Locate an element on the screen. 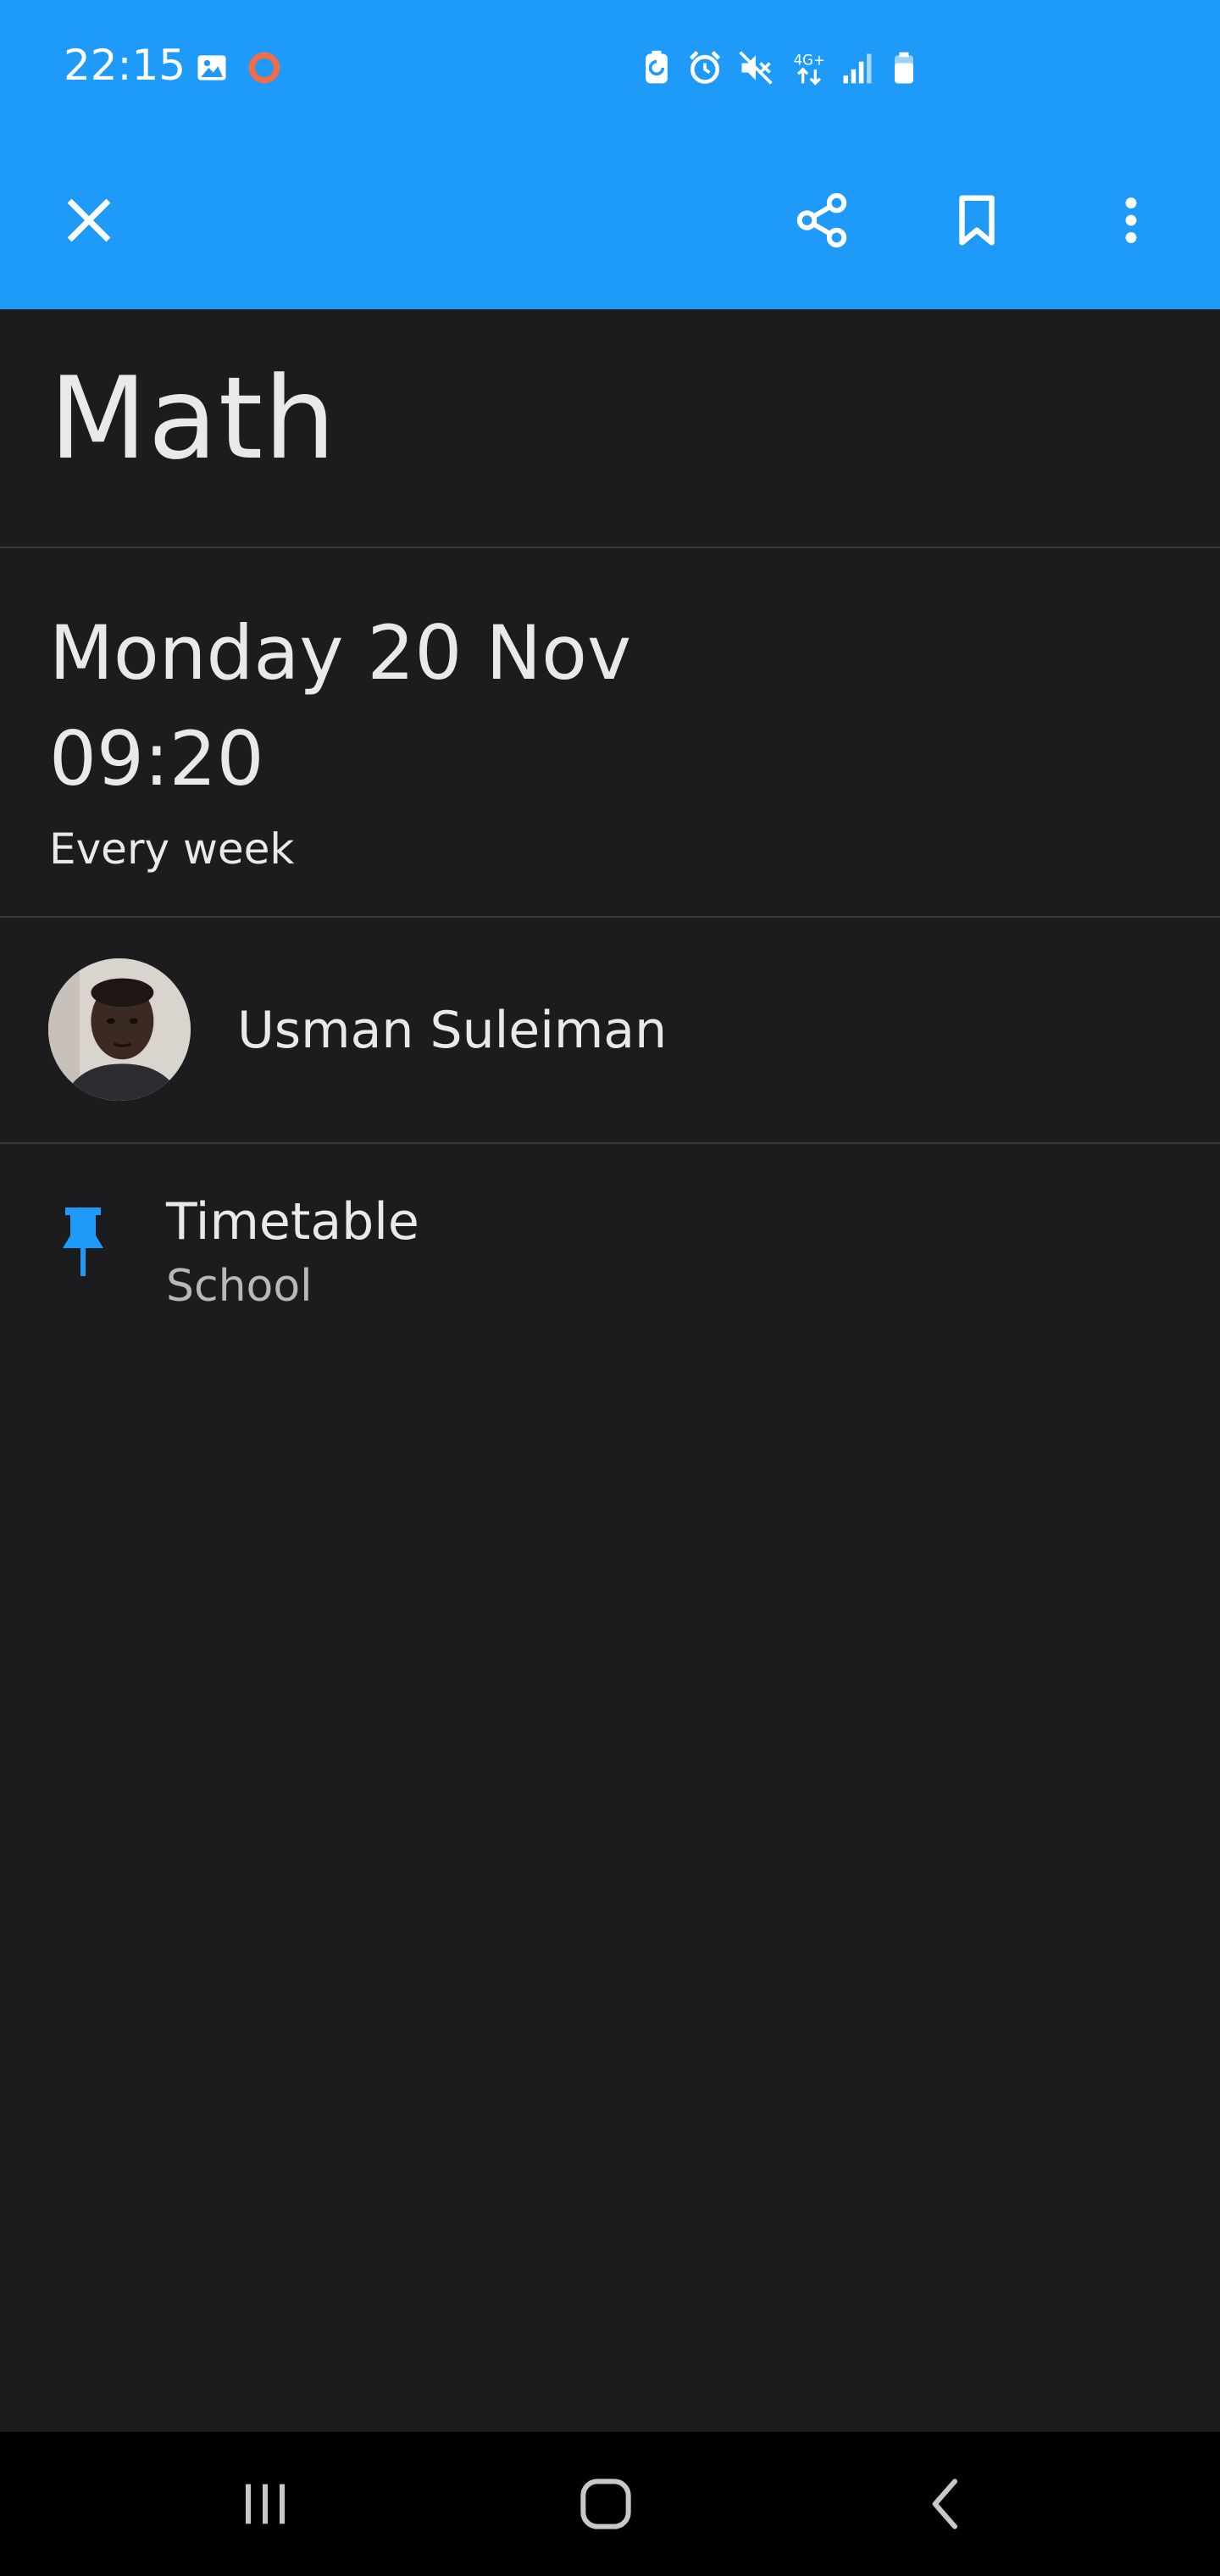 The height and width of the screenshot is (2576, 1220). alarm-icon is located at coordinates (705, 67).